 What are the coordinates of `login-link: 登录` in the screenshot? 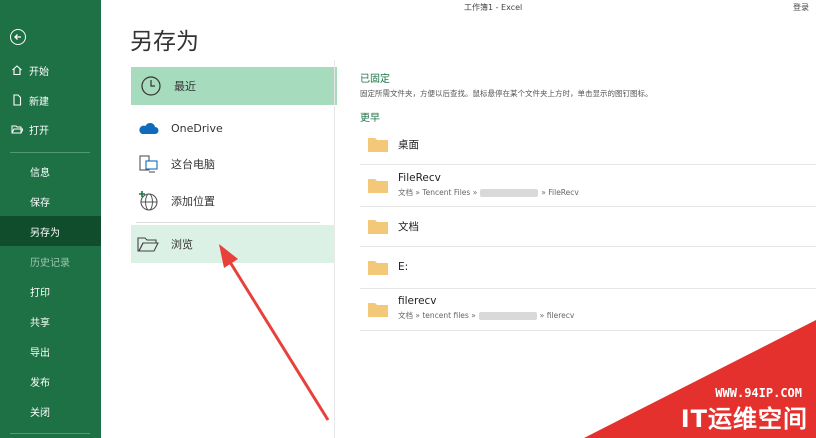 It's located at (801, 7).